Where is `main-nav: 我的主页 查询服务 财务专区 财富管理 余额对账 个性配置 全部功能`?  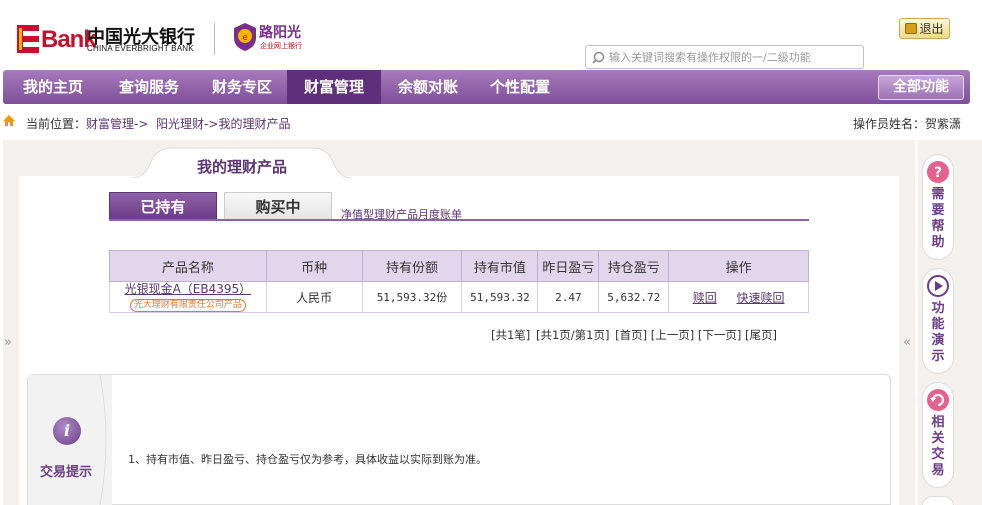 main-nav: 我的主页 查询服务 财务专区 财富管理 余额对账 个性配置 全部功能 is located at coordinates (486, 87).